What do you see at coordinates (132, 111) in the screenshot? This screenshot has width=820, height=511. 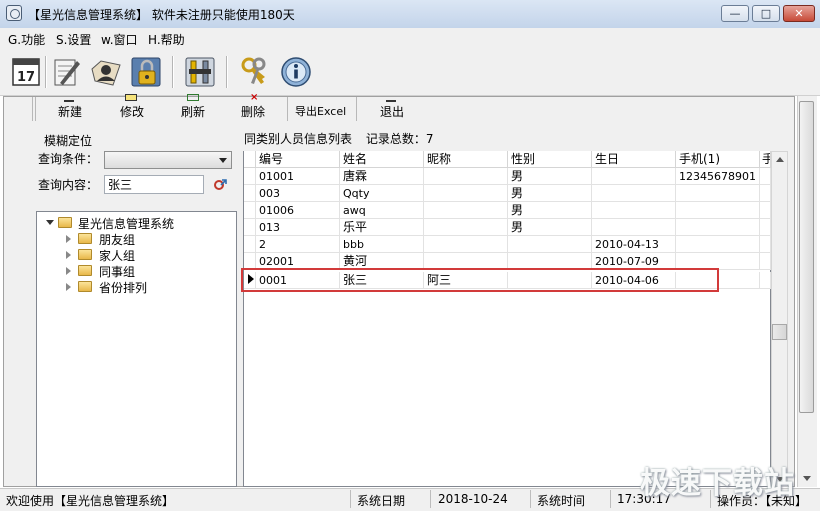 I see `edit-button: 修改` at bounding box center [132, 111].